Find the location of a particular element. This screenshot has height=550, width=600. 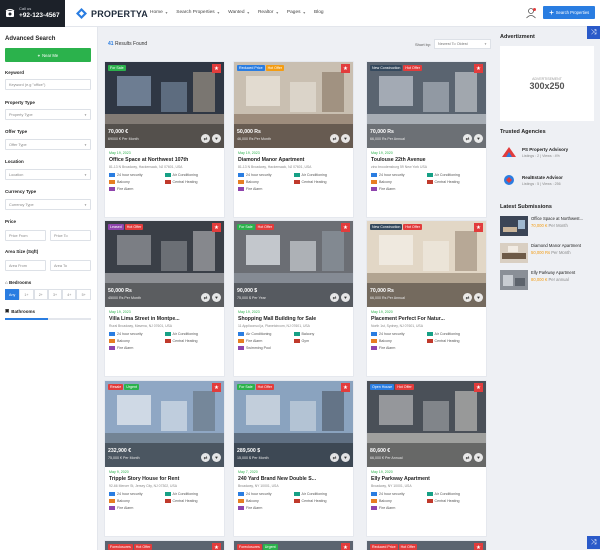

ad-banner: ADVERTISEMENT 300x250 is located at coordinates (547, 83).